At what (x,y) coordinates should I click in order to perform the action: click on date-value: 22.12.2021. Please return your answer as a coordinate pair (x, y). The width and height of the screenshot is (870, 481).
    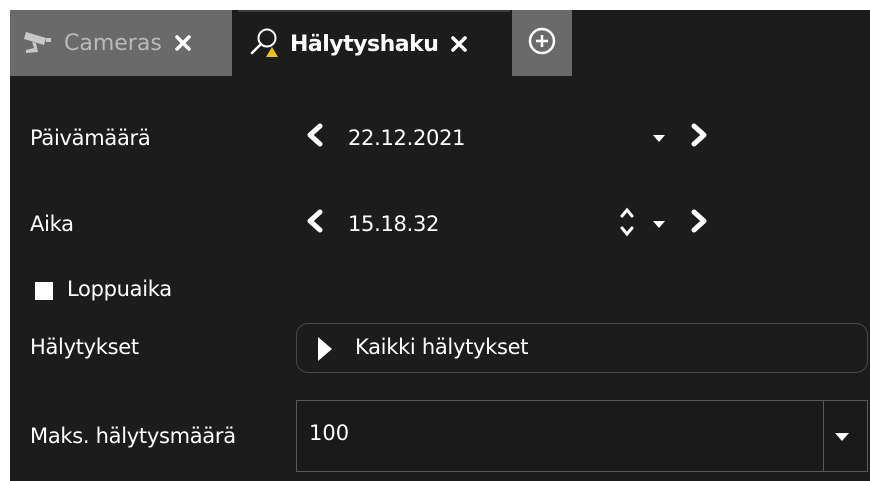
    Looking at the image, I should click on (407, 138).